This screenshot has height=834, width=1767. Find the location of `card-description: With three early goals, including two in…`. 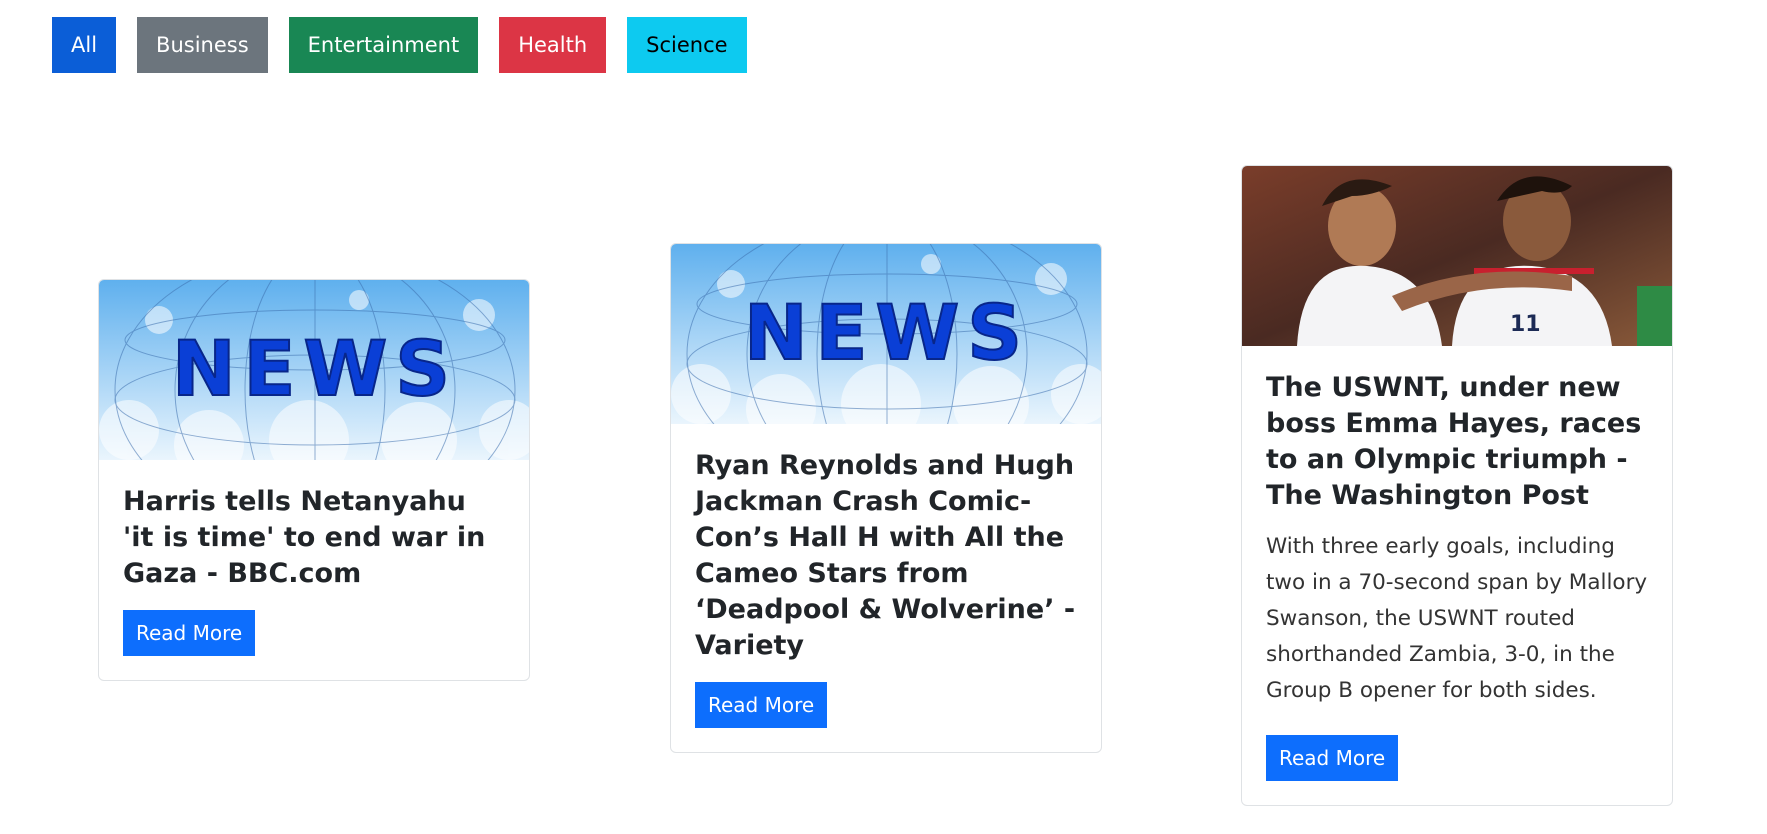

card-description: With three early goals, including two in… is located at coordinates (1457, 618).